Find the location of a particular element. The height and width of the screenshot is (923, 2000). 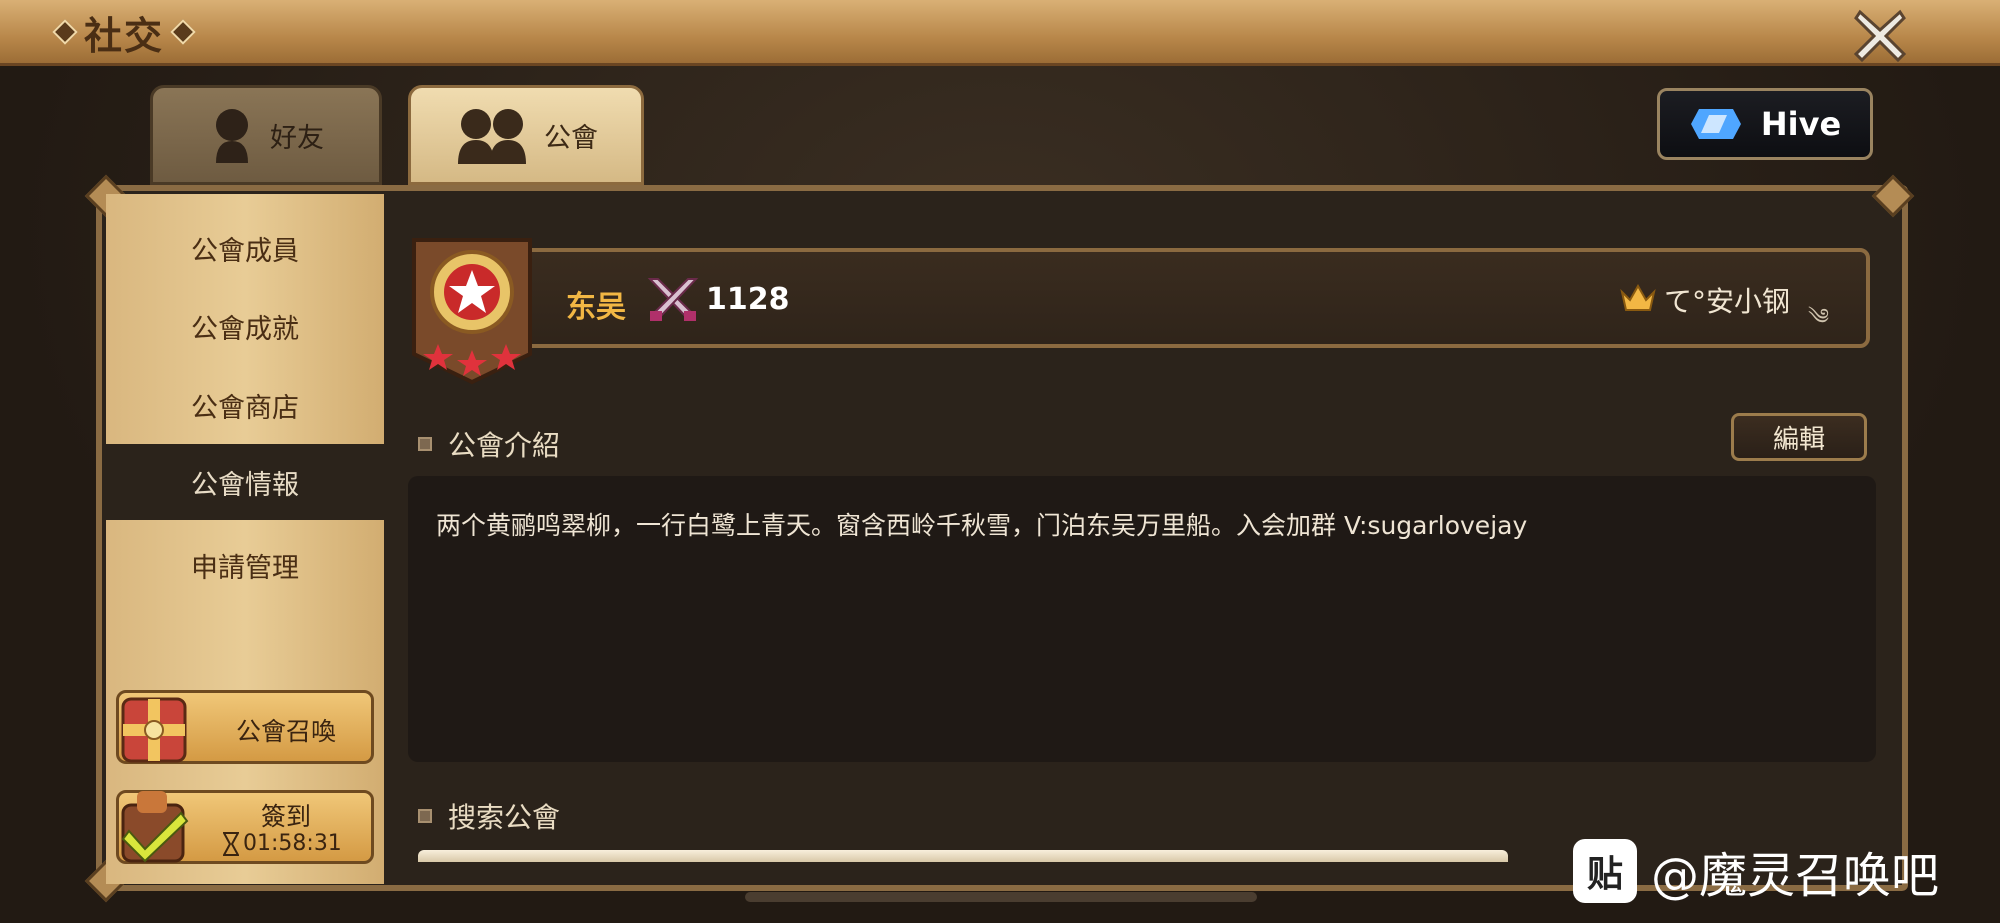

guild-name: 东吴 is located at coordinates (596, 307).